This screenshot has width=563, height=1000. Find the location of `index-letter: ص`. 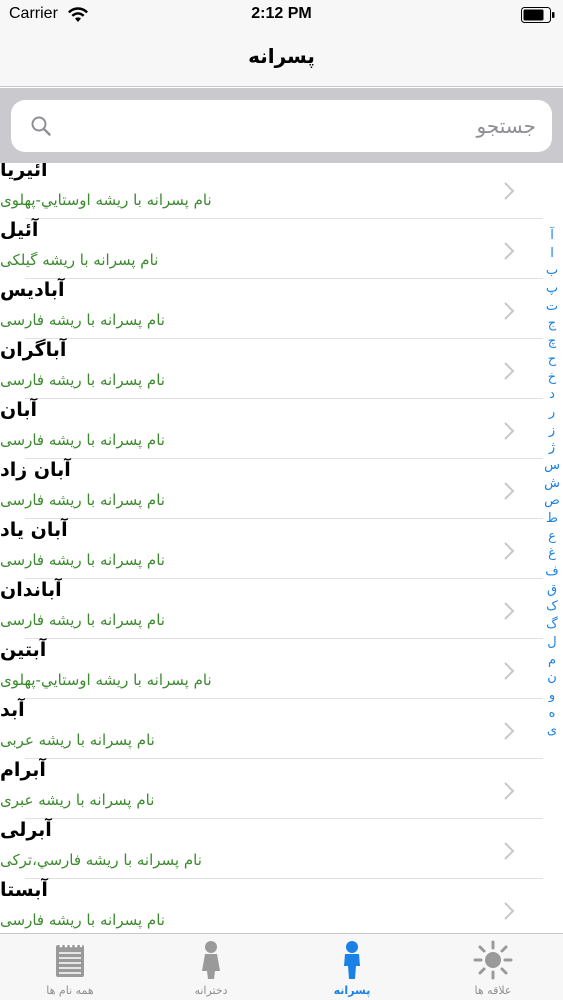

index-letter: ص is located at coordinates (552, 501).